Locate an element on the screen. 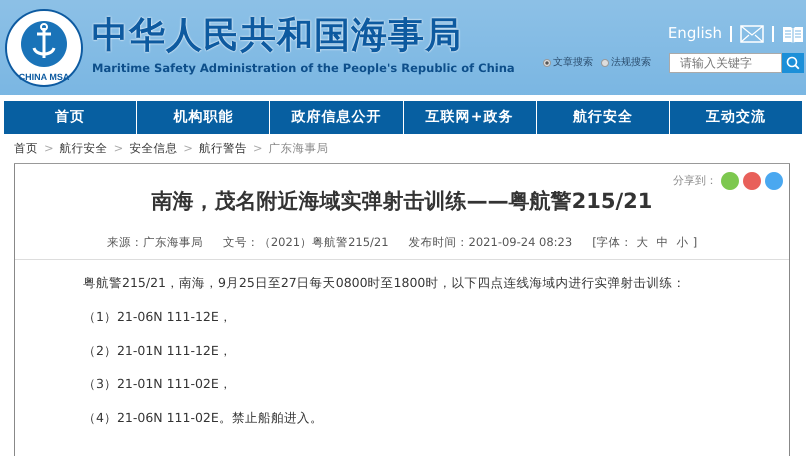 This screenshot has width=806, height=456. article-paragraph: （4）21-06N 111-02E。禁止船舶进入。 is located at coordinates (203, 418).